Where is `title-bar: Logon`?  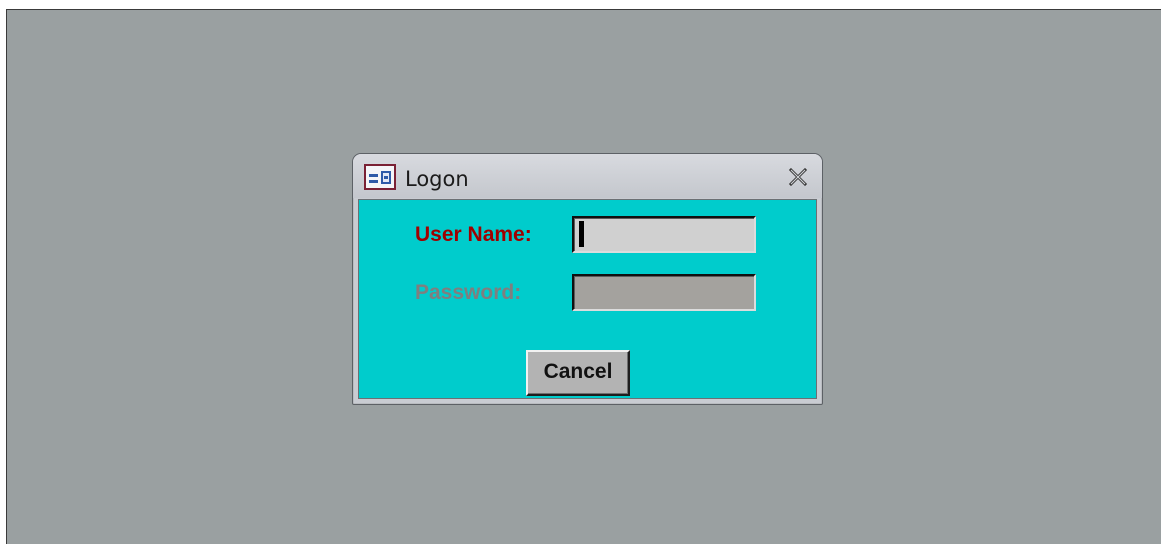 title-bar: Logon is located at coordinates (587, 176).